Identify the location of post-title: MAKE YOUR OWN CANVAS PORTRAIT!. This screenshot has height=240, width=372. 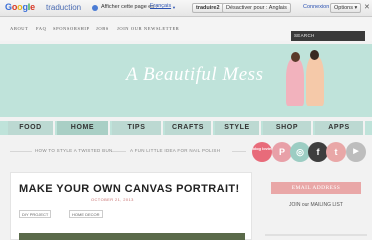
(129, 189).